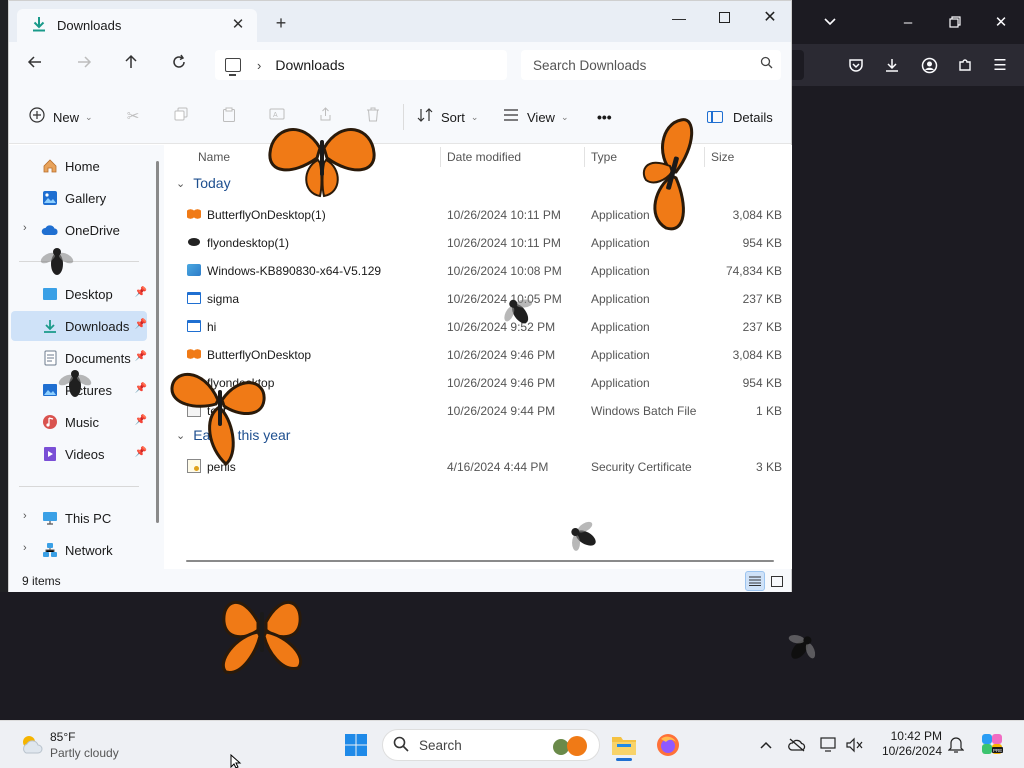 This screenshot has width=1024, height=768. What do you see at coordinates (491, 745) in the screenshot?
I see `taskbar-search: Search` at bounding box center [491, 745].